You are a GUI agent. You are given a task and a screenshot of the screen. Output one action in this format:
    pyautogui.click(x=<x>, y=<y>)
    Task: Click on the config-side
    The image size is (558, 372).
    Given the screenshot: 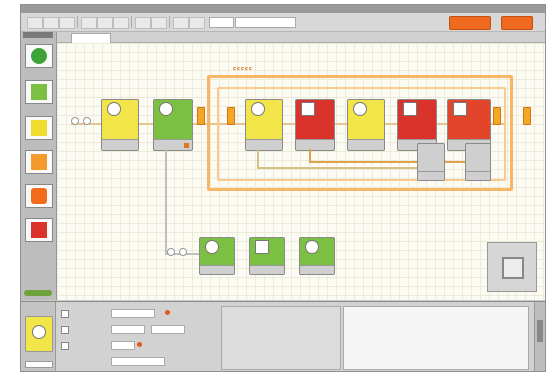 What is the action you would take?
    pyautogui.click(x=38, y=336)
    